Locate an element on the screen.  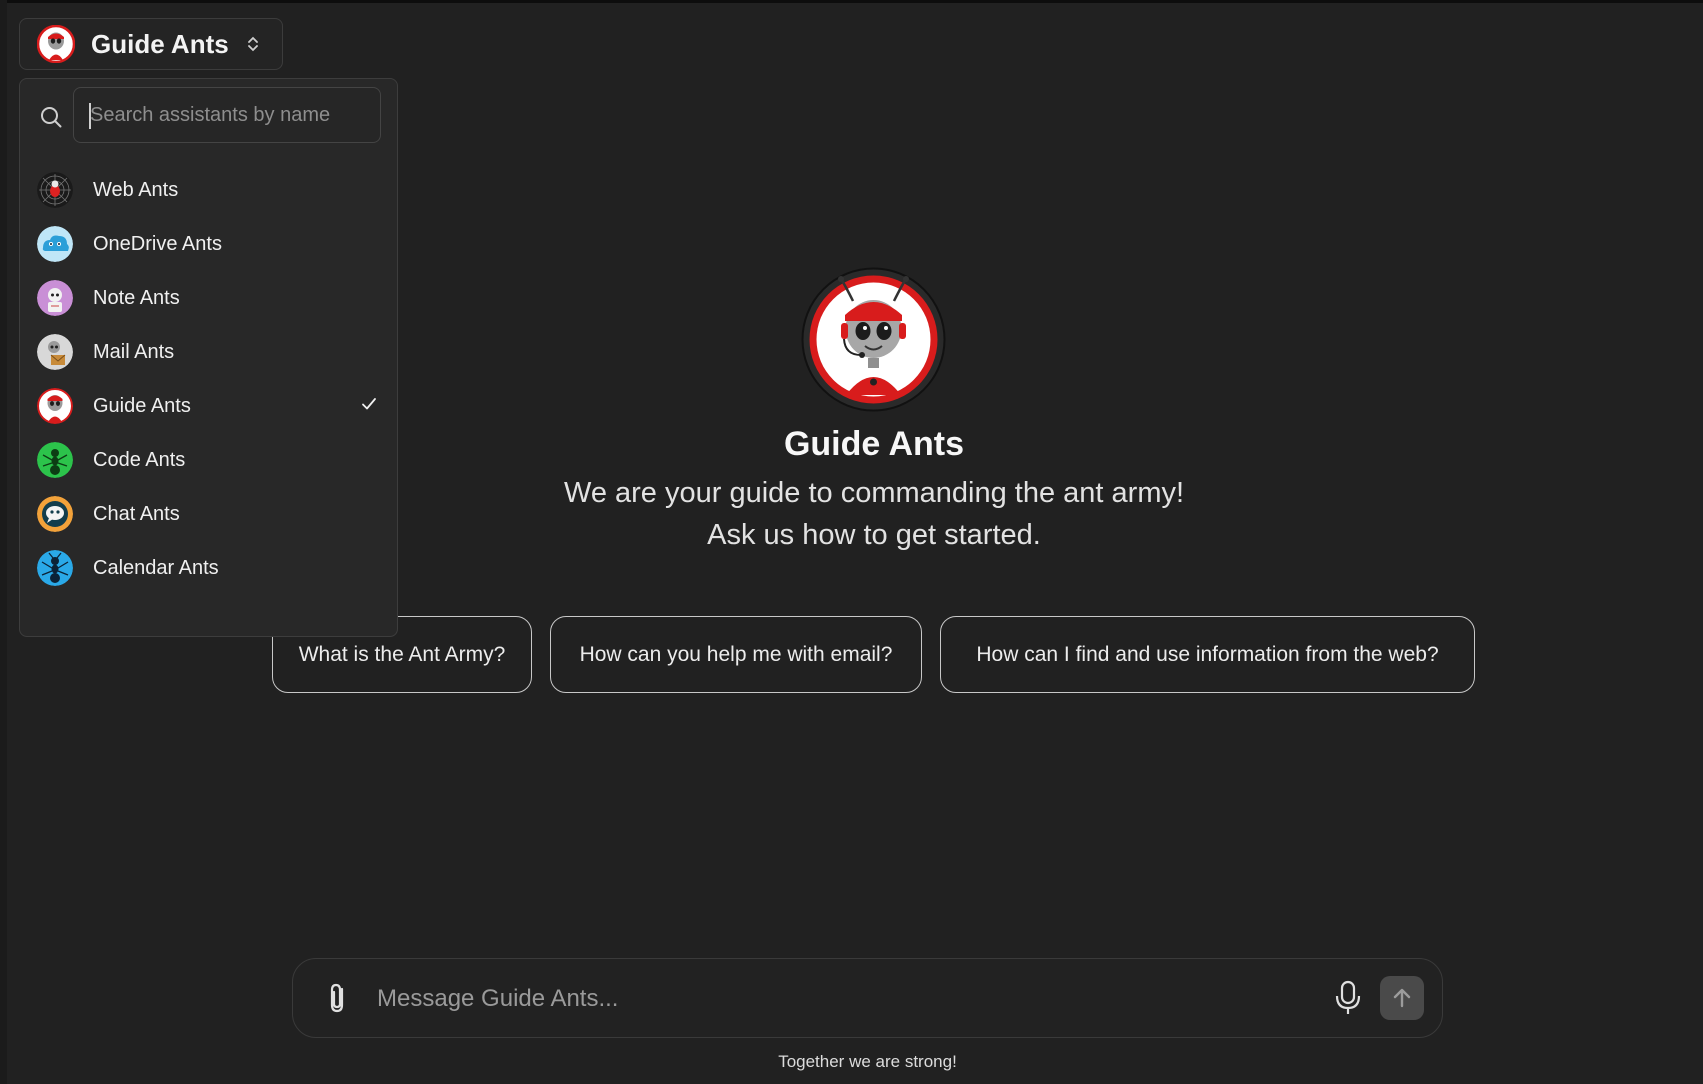
web-ant-avatar-icon is located at coordinates (55, 190).